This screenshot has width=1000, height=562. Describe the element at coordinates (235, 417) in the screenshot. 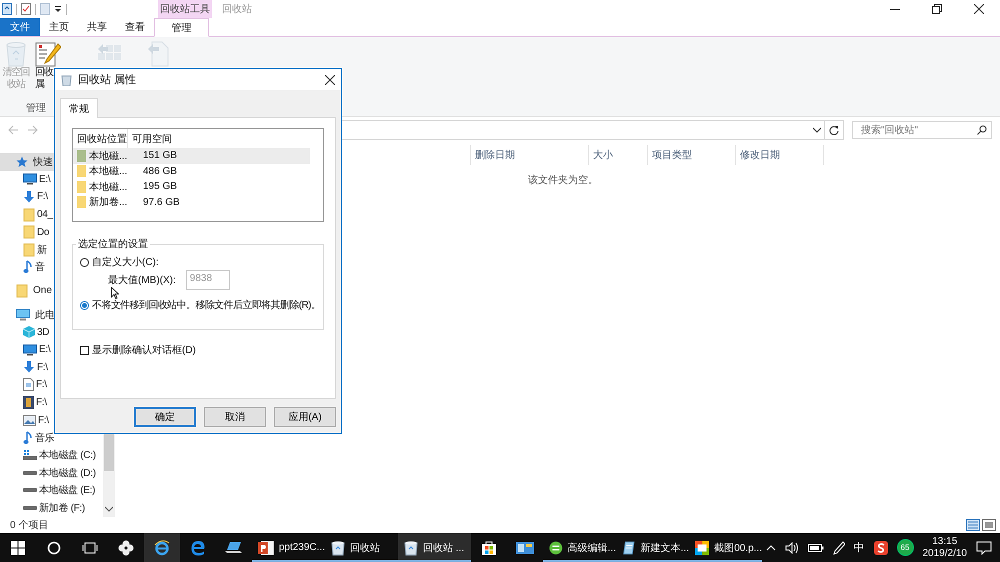

I see `dialog-button: 取消` at that location.